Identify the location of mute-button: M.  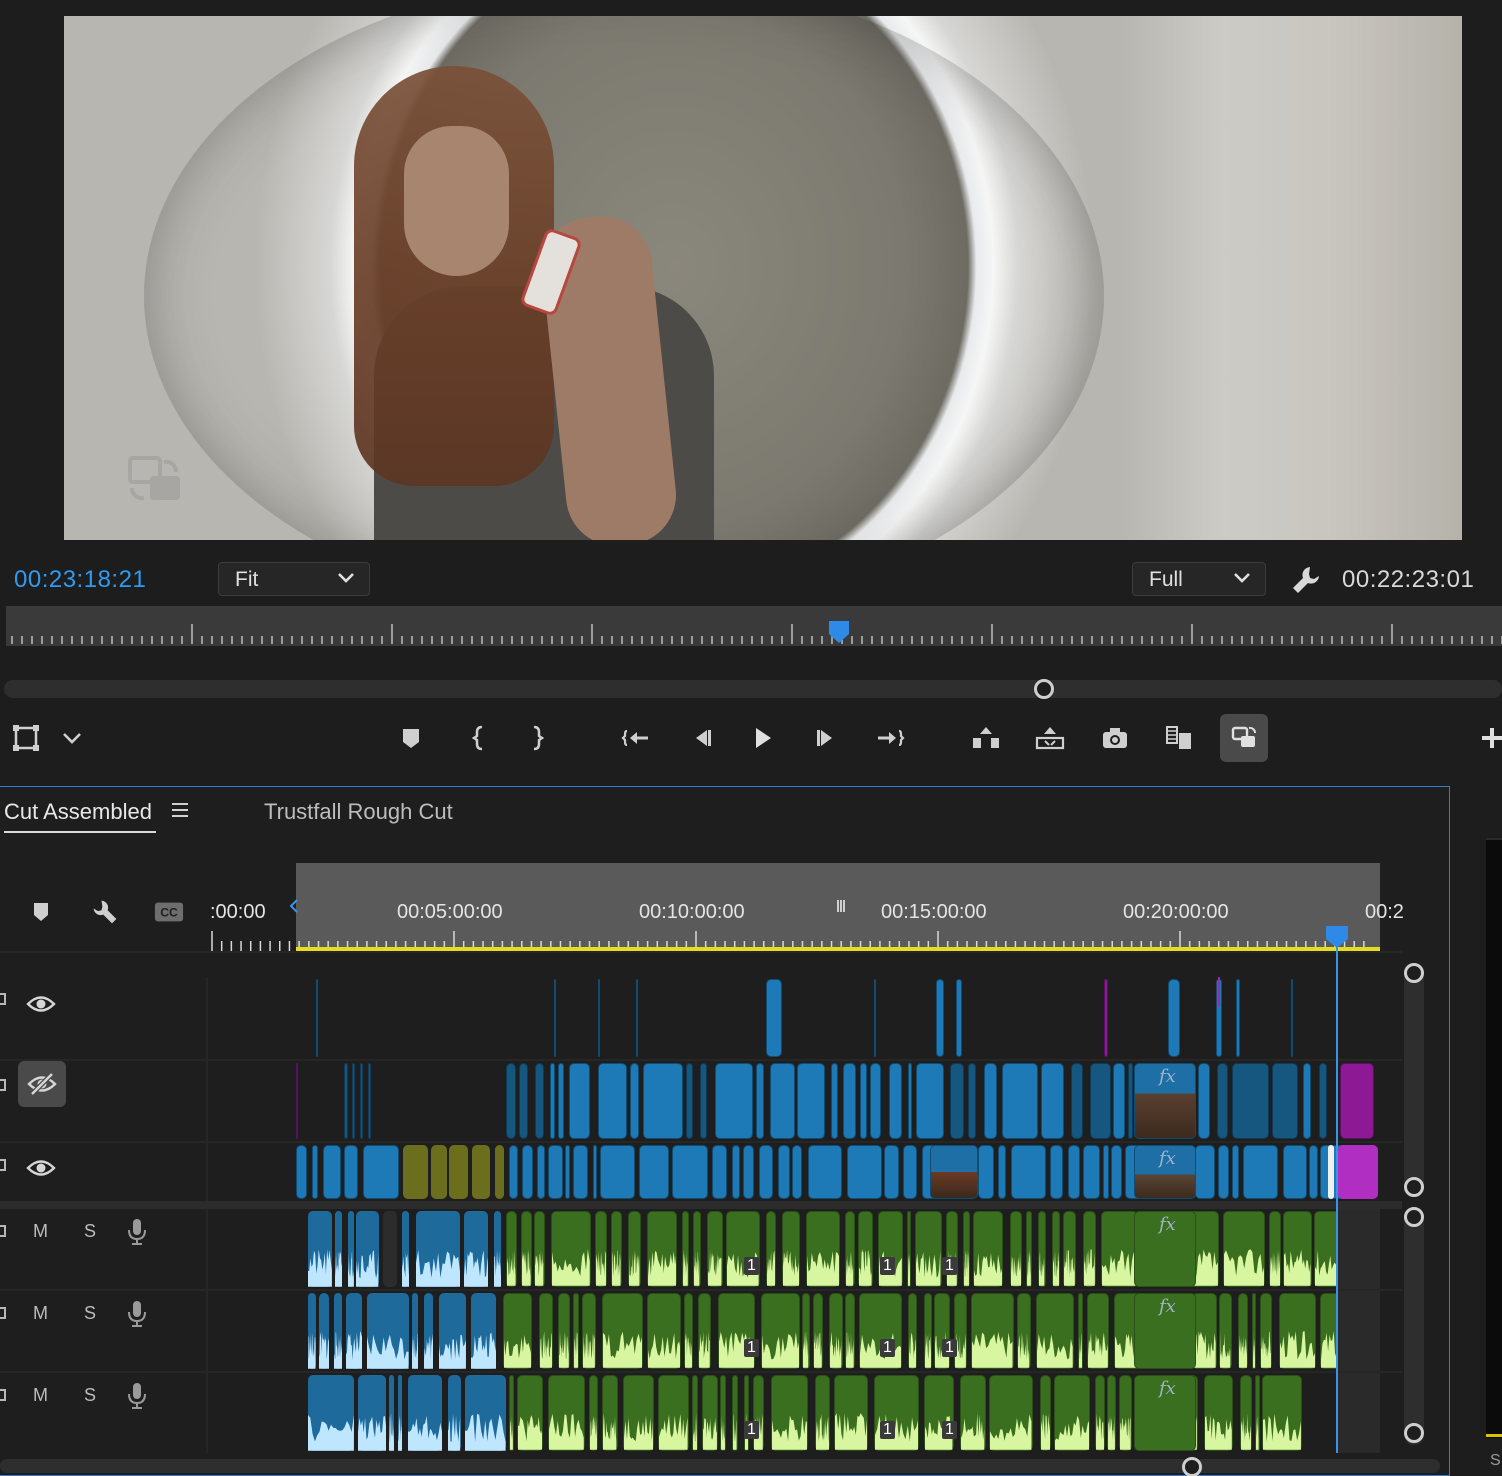
(40, 1313).